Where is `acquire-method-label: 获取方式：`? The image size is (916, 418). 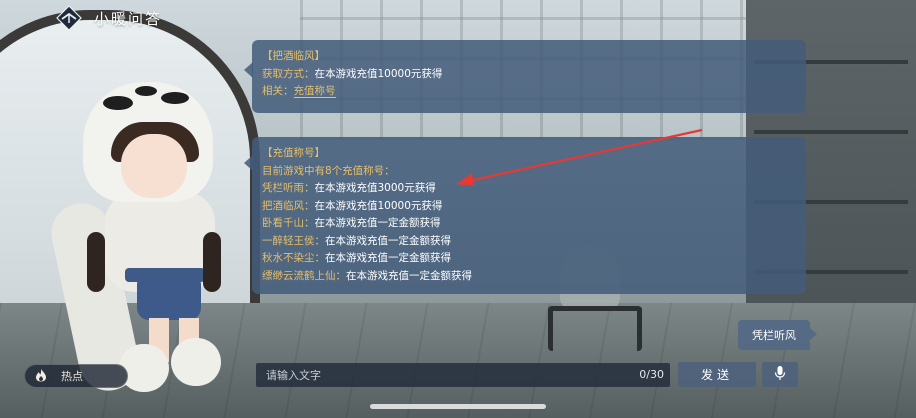 acquire-method-label: 获取方式： is located at coordinates (288, 73).